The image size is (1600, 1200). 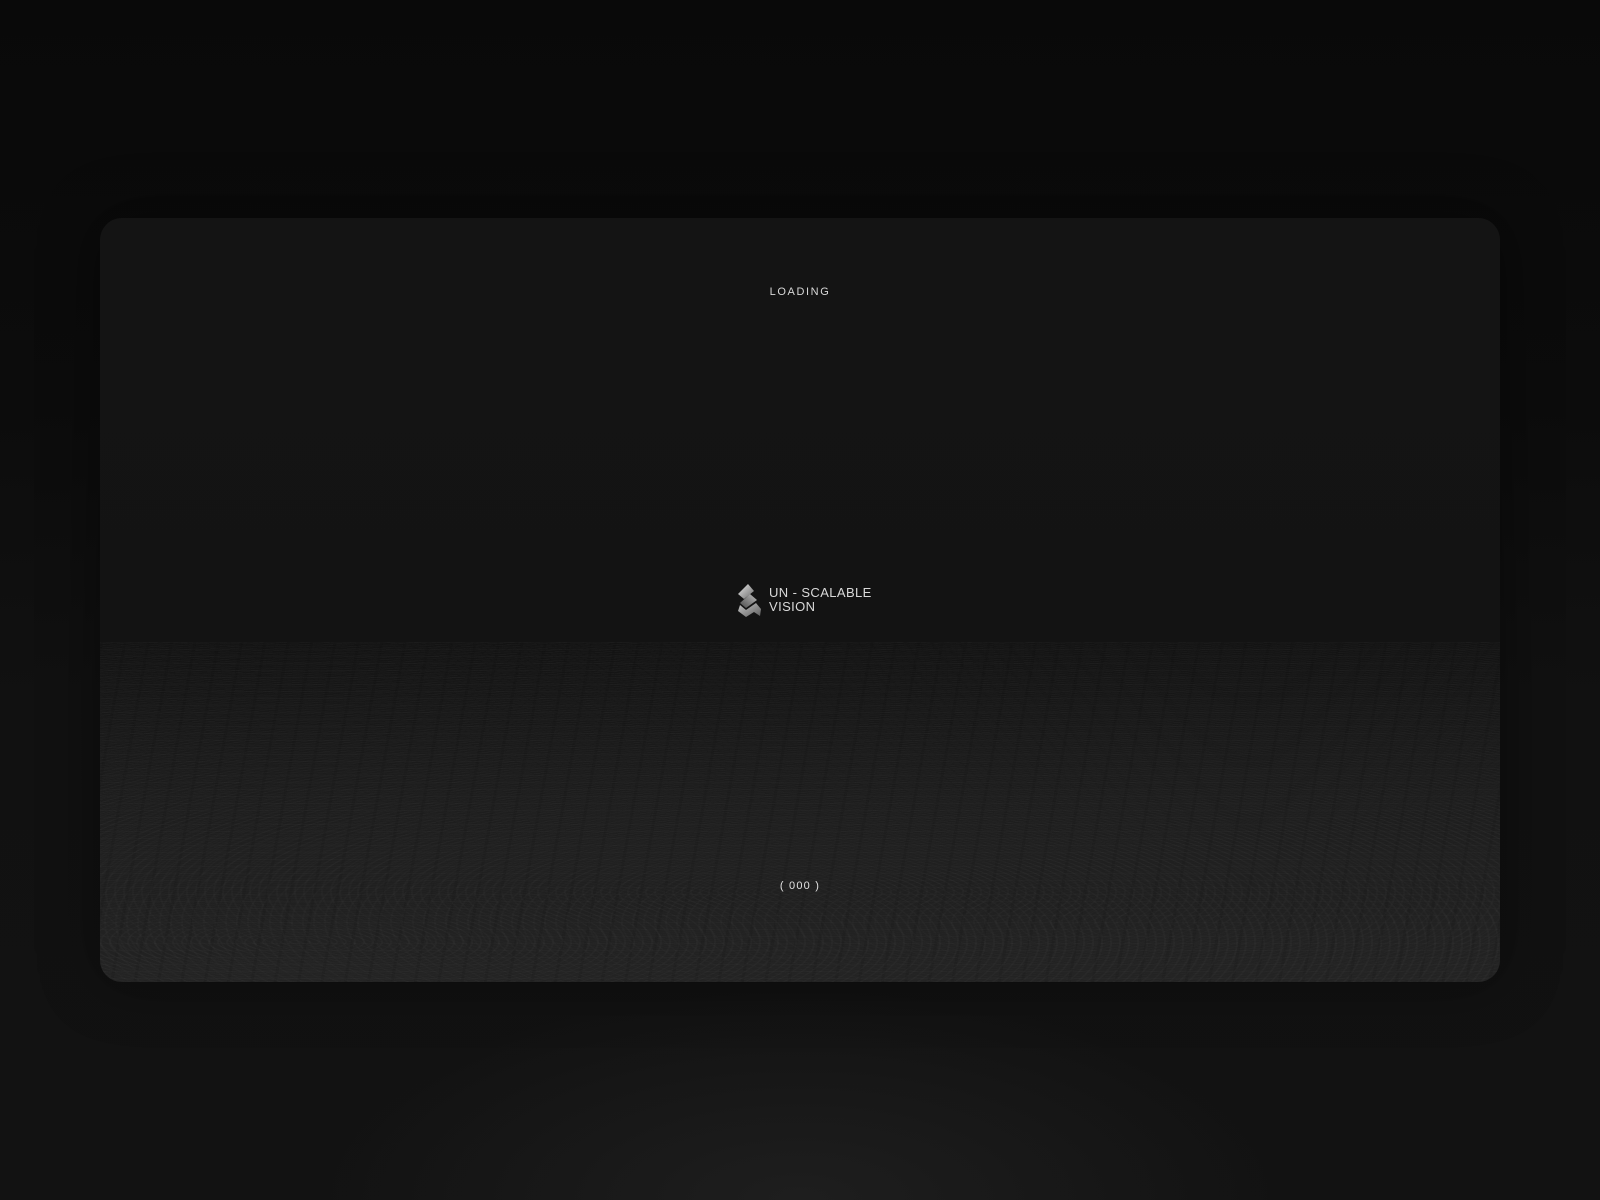 What do you see at coordinates (800, 886) in the screenshot?
I see `loading-progress-counter: ( 000 )` at bounding box center [800, 886].